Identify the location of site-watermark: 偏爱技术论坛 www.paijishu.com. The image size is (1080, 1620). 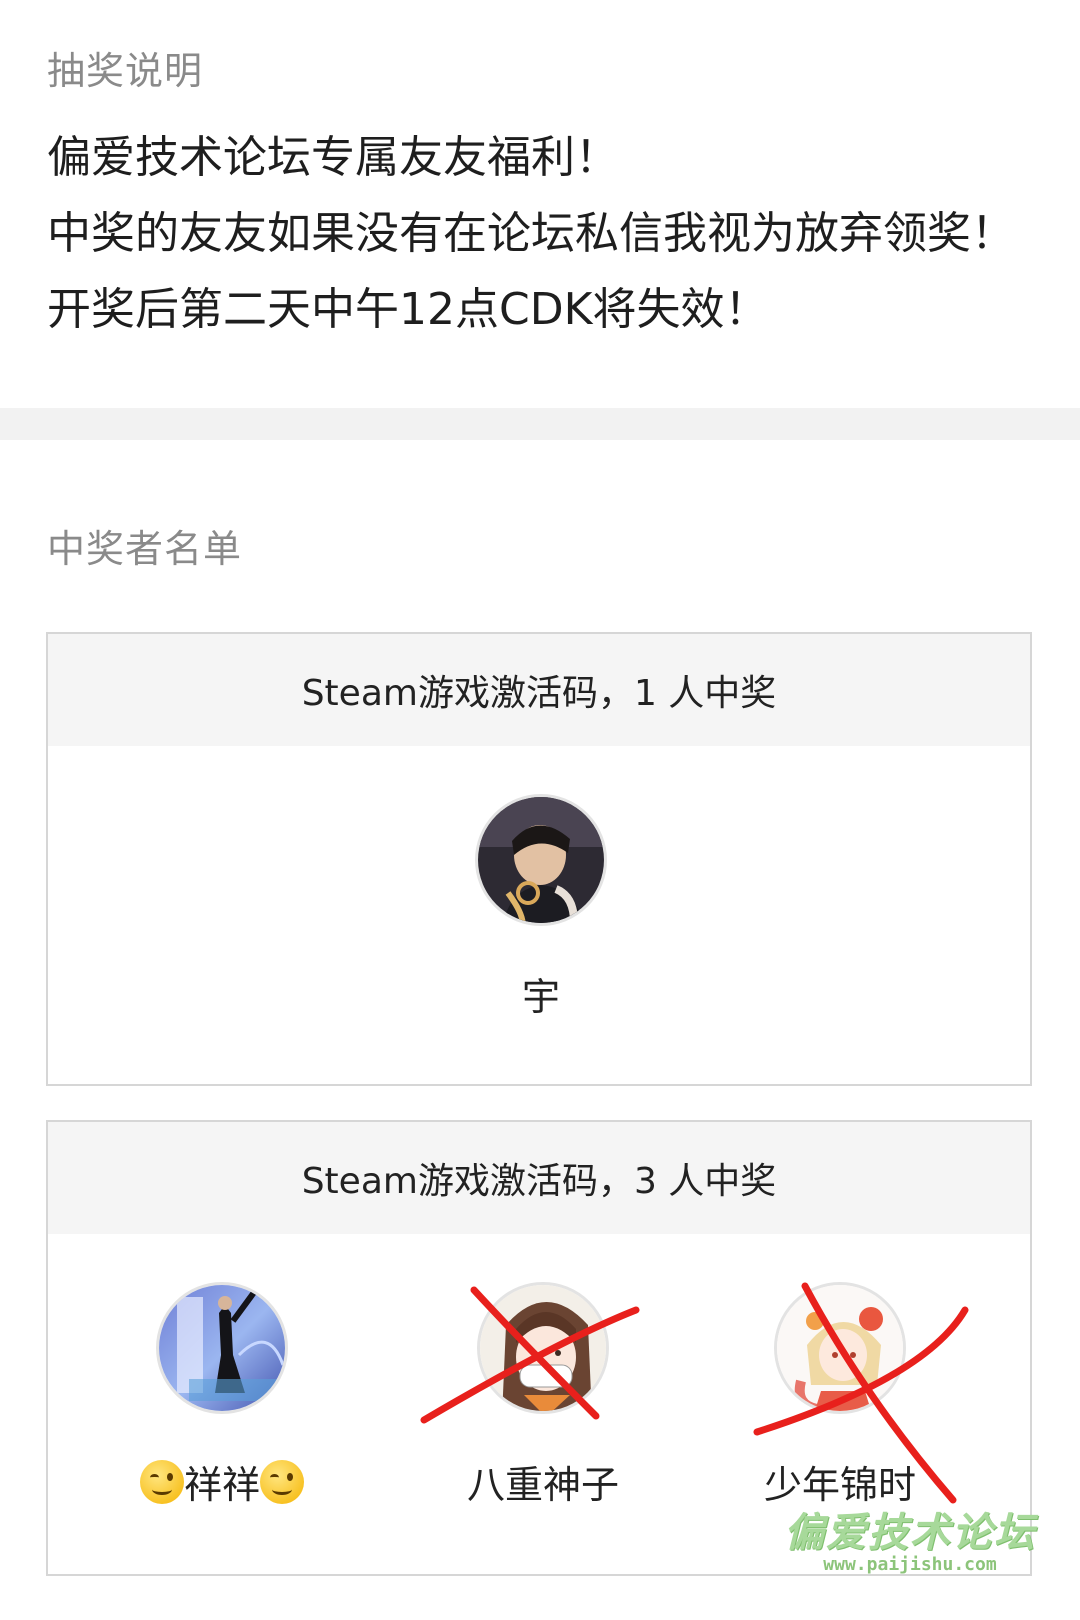
(910, 1537).